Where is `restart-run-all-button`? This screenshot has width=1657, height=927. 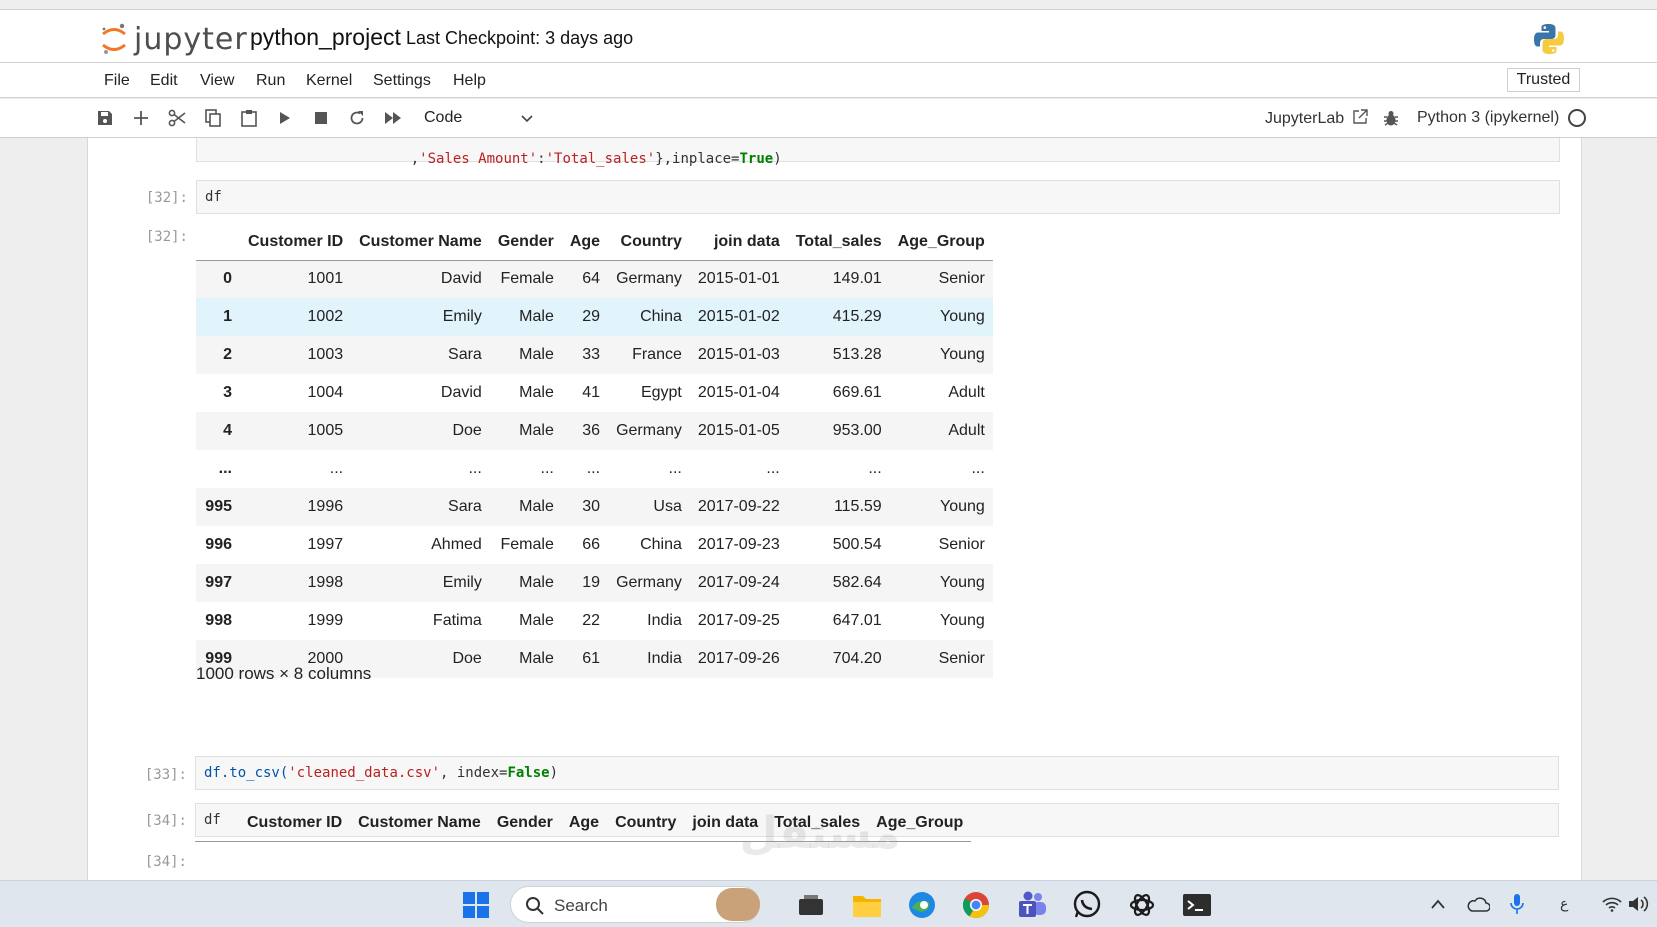
restart-run-all-button is located at coordinates (393, 118).